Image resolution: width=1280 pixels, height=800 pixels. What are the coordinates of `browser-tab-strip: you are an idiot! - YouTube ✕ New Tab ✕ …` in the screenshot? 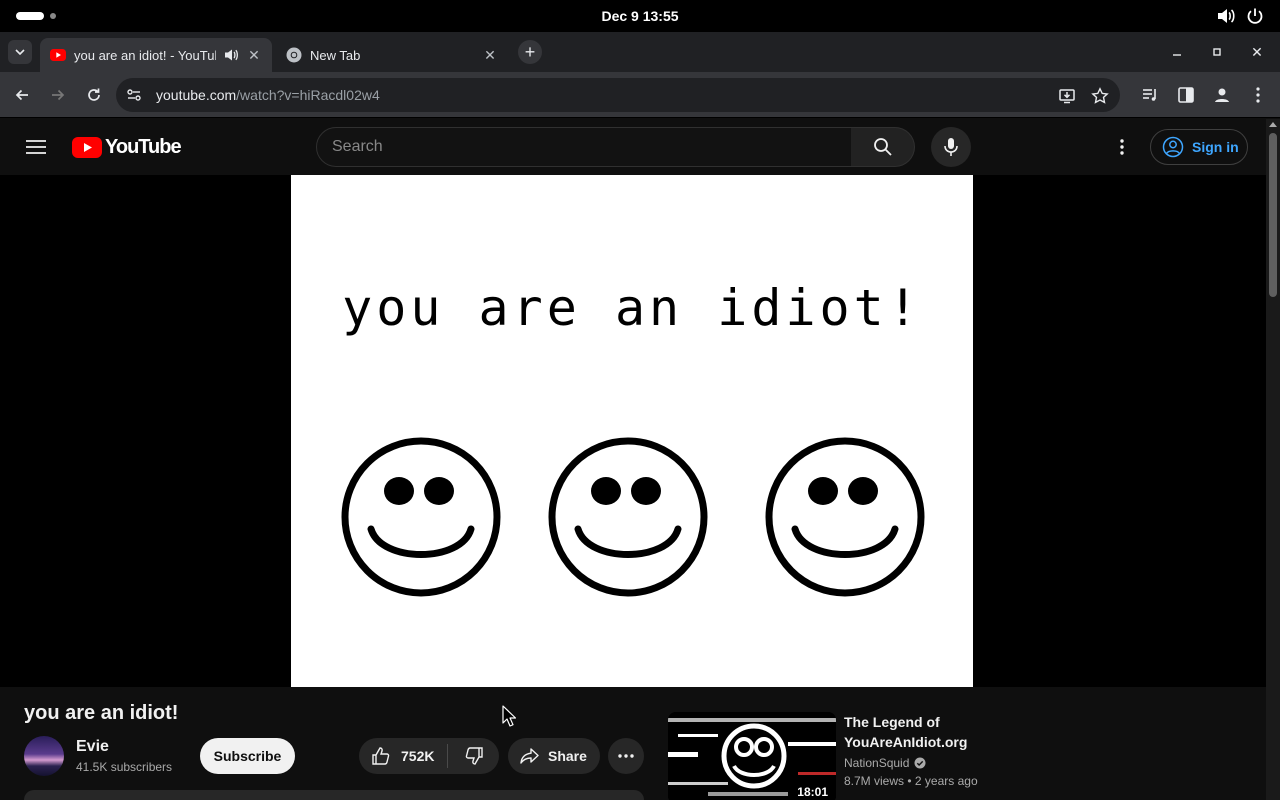 It's located at (640, 52).